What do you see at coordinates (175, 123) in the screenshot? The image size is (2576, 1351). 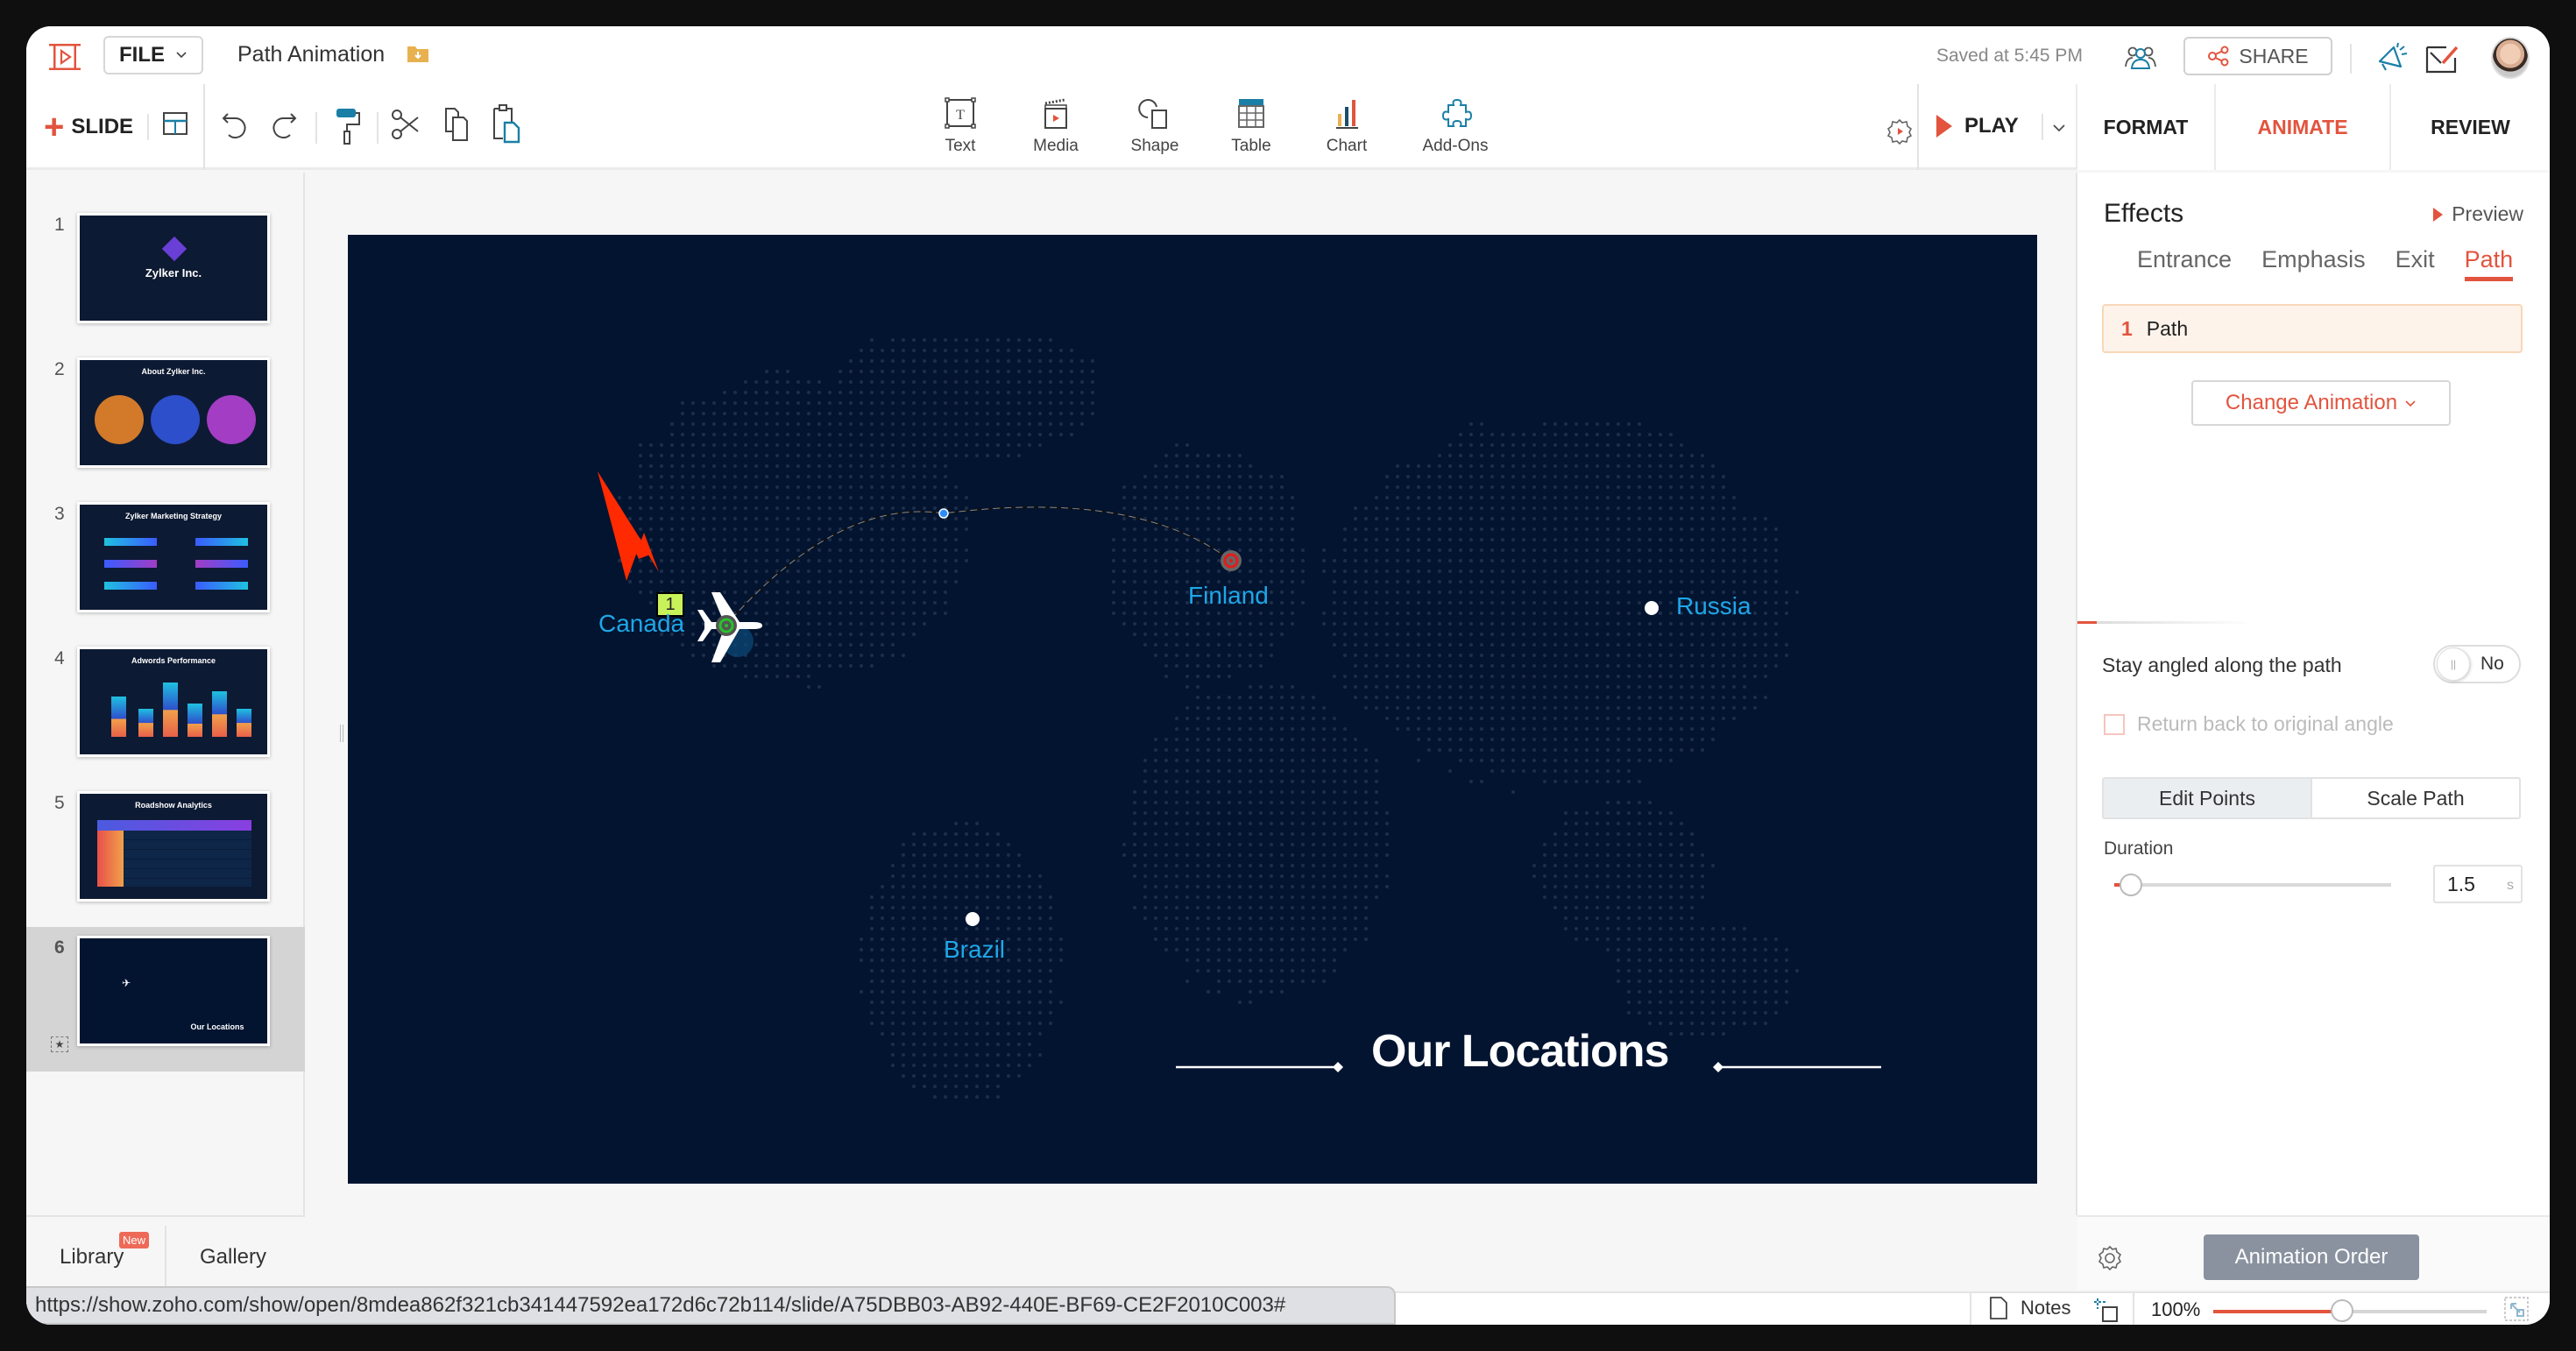 I see `layout-icon` at bounding box center [175, 123].